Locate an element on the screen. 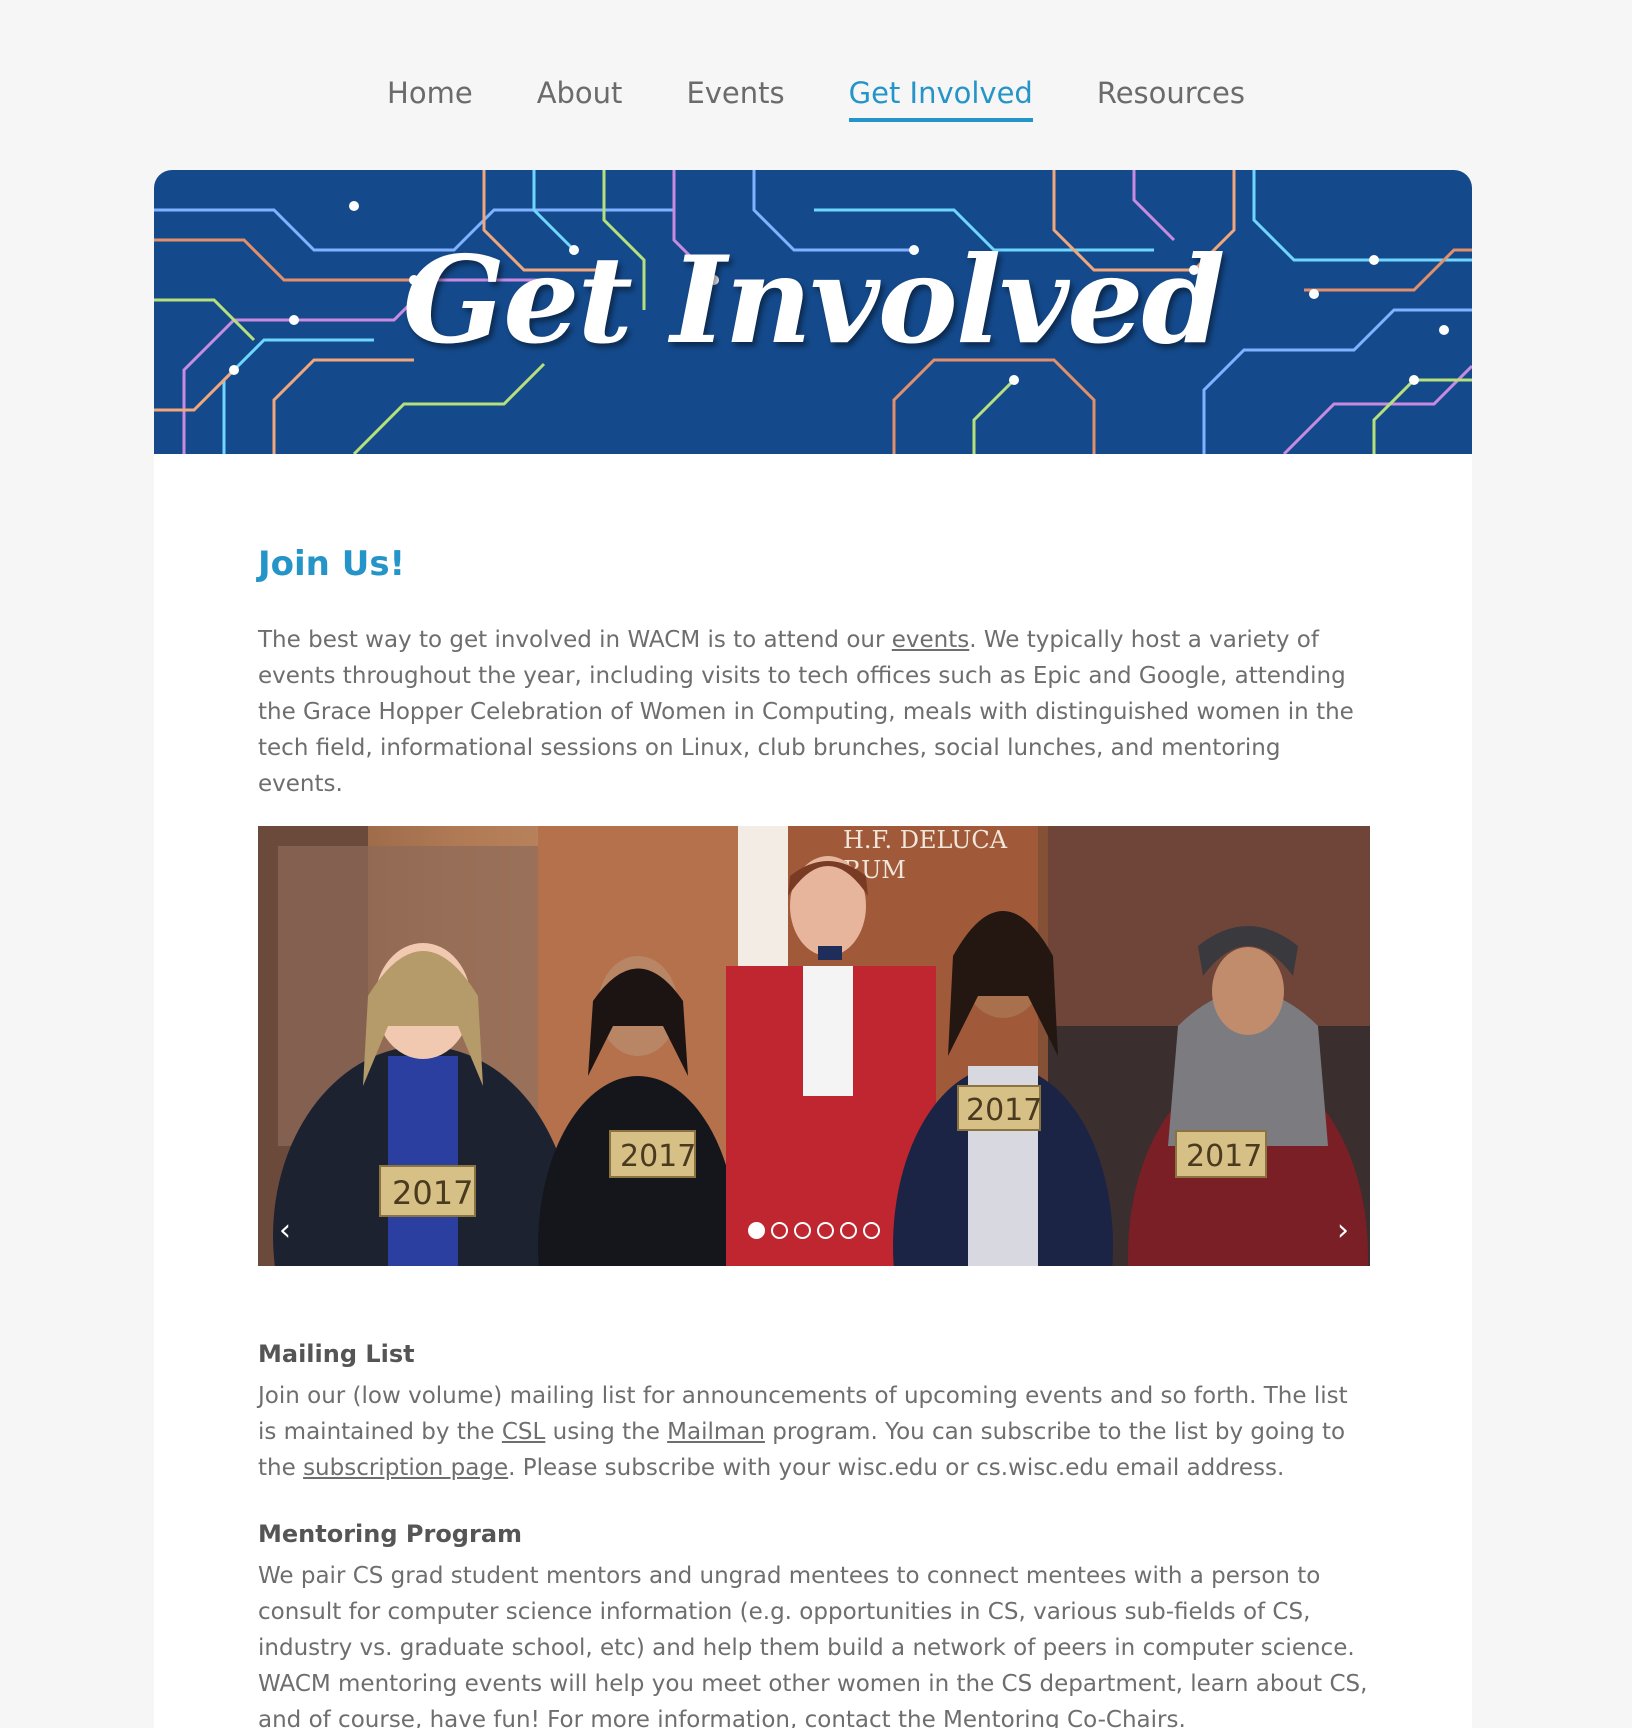 This screenshot has width=1632, height=1728. mailman-link: Mailman is located at coordinates (716, 1432).